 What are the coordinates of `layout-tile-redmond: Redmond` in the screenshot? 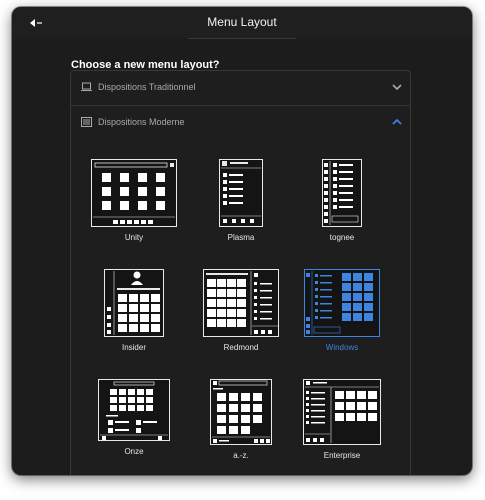 It's located at (241, 310).